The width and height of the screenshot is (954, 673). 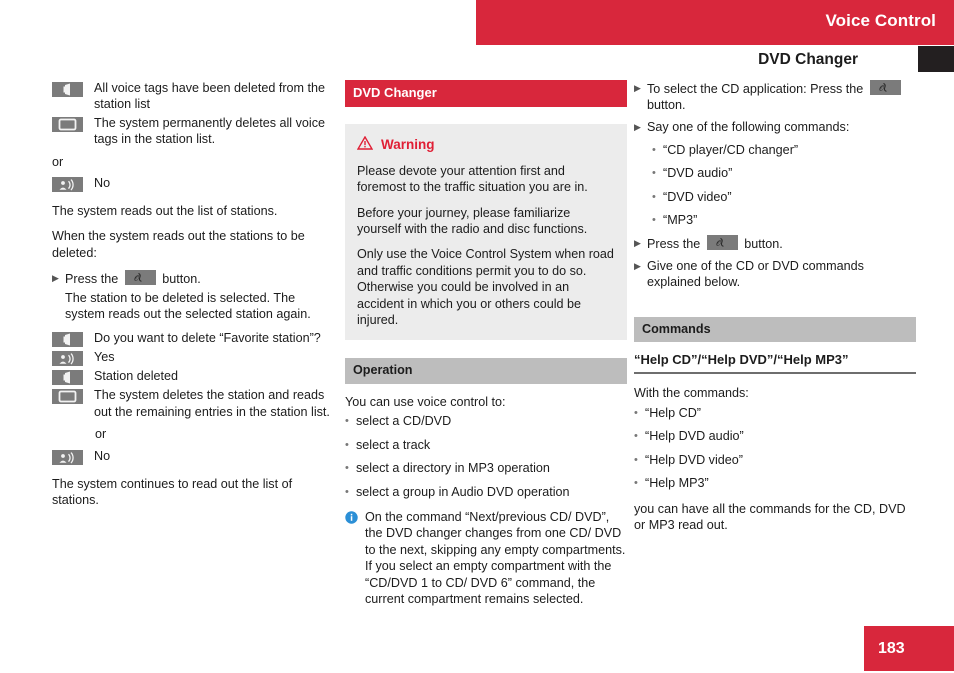 I want to click on warning-header: Warning, so click(x=485, y=145).